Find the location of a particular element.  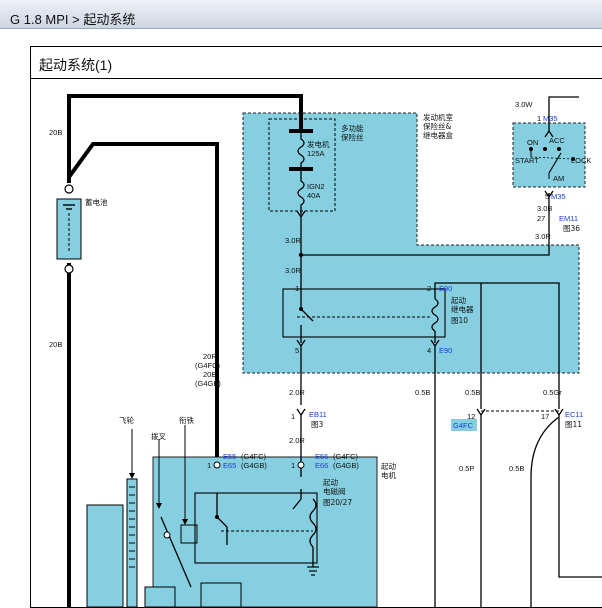

label-g4fc: G4FC is located at coordinates (463, 425).